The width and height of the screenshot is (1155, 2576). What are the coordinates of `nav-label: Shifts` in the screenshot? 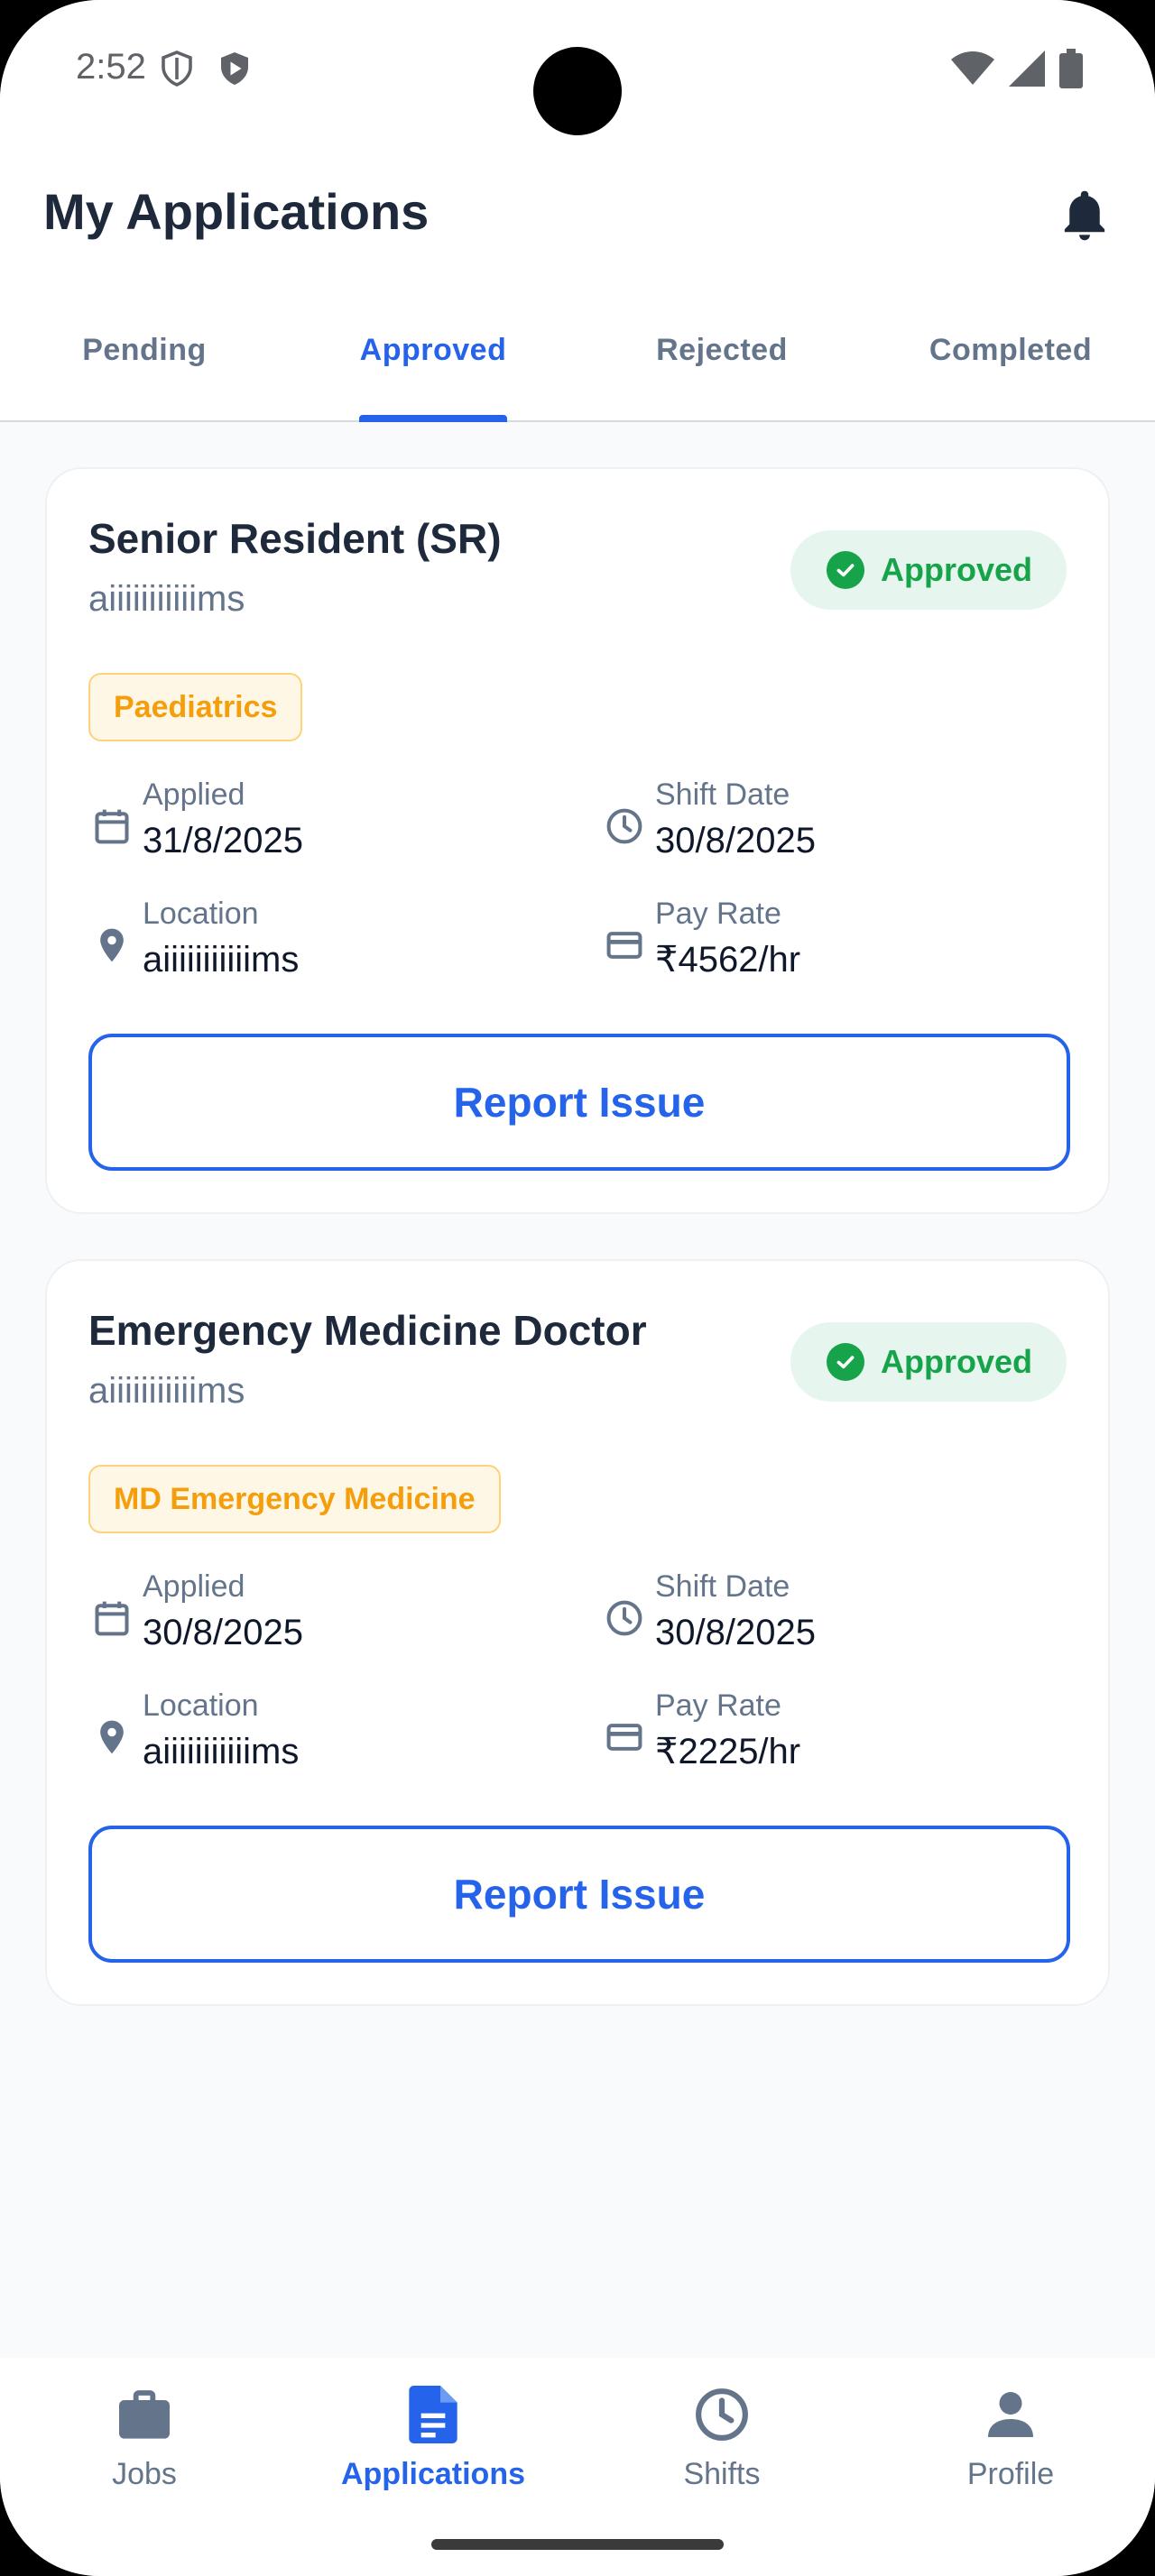 It's located at (722, 2474).